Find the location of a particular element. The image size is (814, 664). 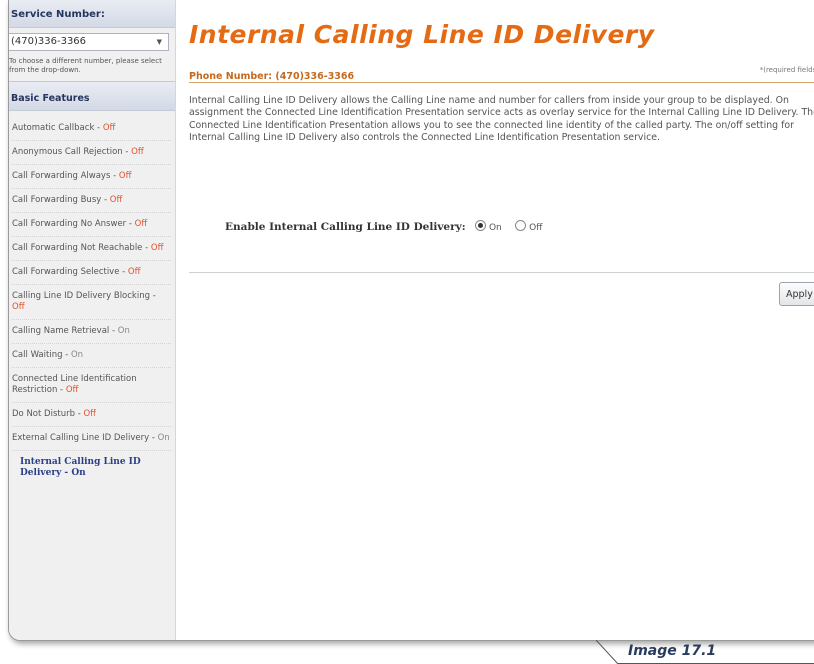

sidebar-feature-item: External Calling Line ID Delivery - On is located at coordinates (91, 439).